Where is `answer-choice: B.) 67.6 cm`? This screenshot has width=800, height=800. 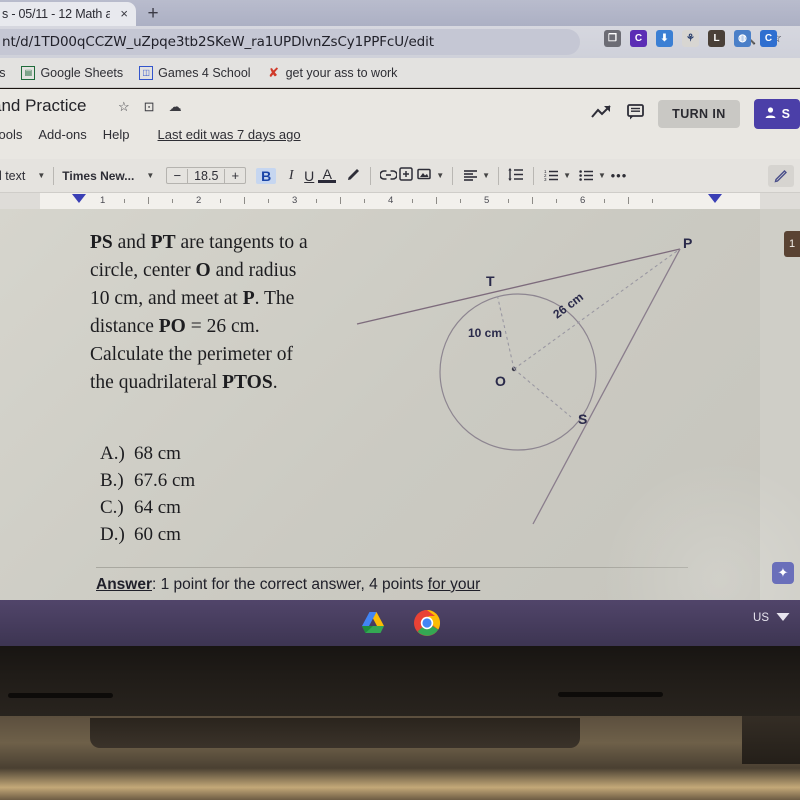 answer-choice: B.) 67.6 cm is located at coordinates (147, 480).